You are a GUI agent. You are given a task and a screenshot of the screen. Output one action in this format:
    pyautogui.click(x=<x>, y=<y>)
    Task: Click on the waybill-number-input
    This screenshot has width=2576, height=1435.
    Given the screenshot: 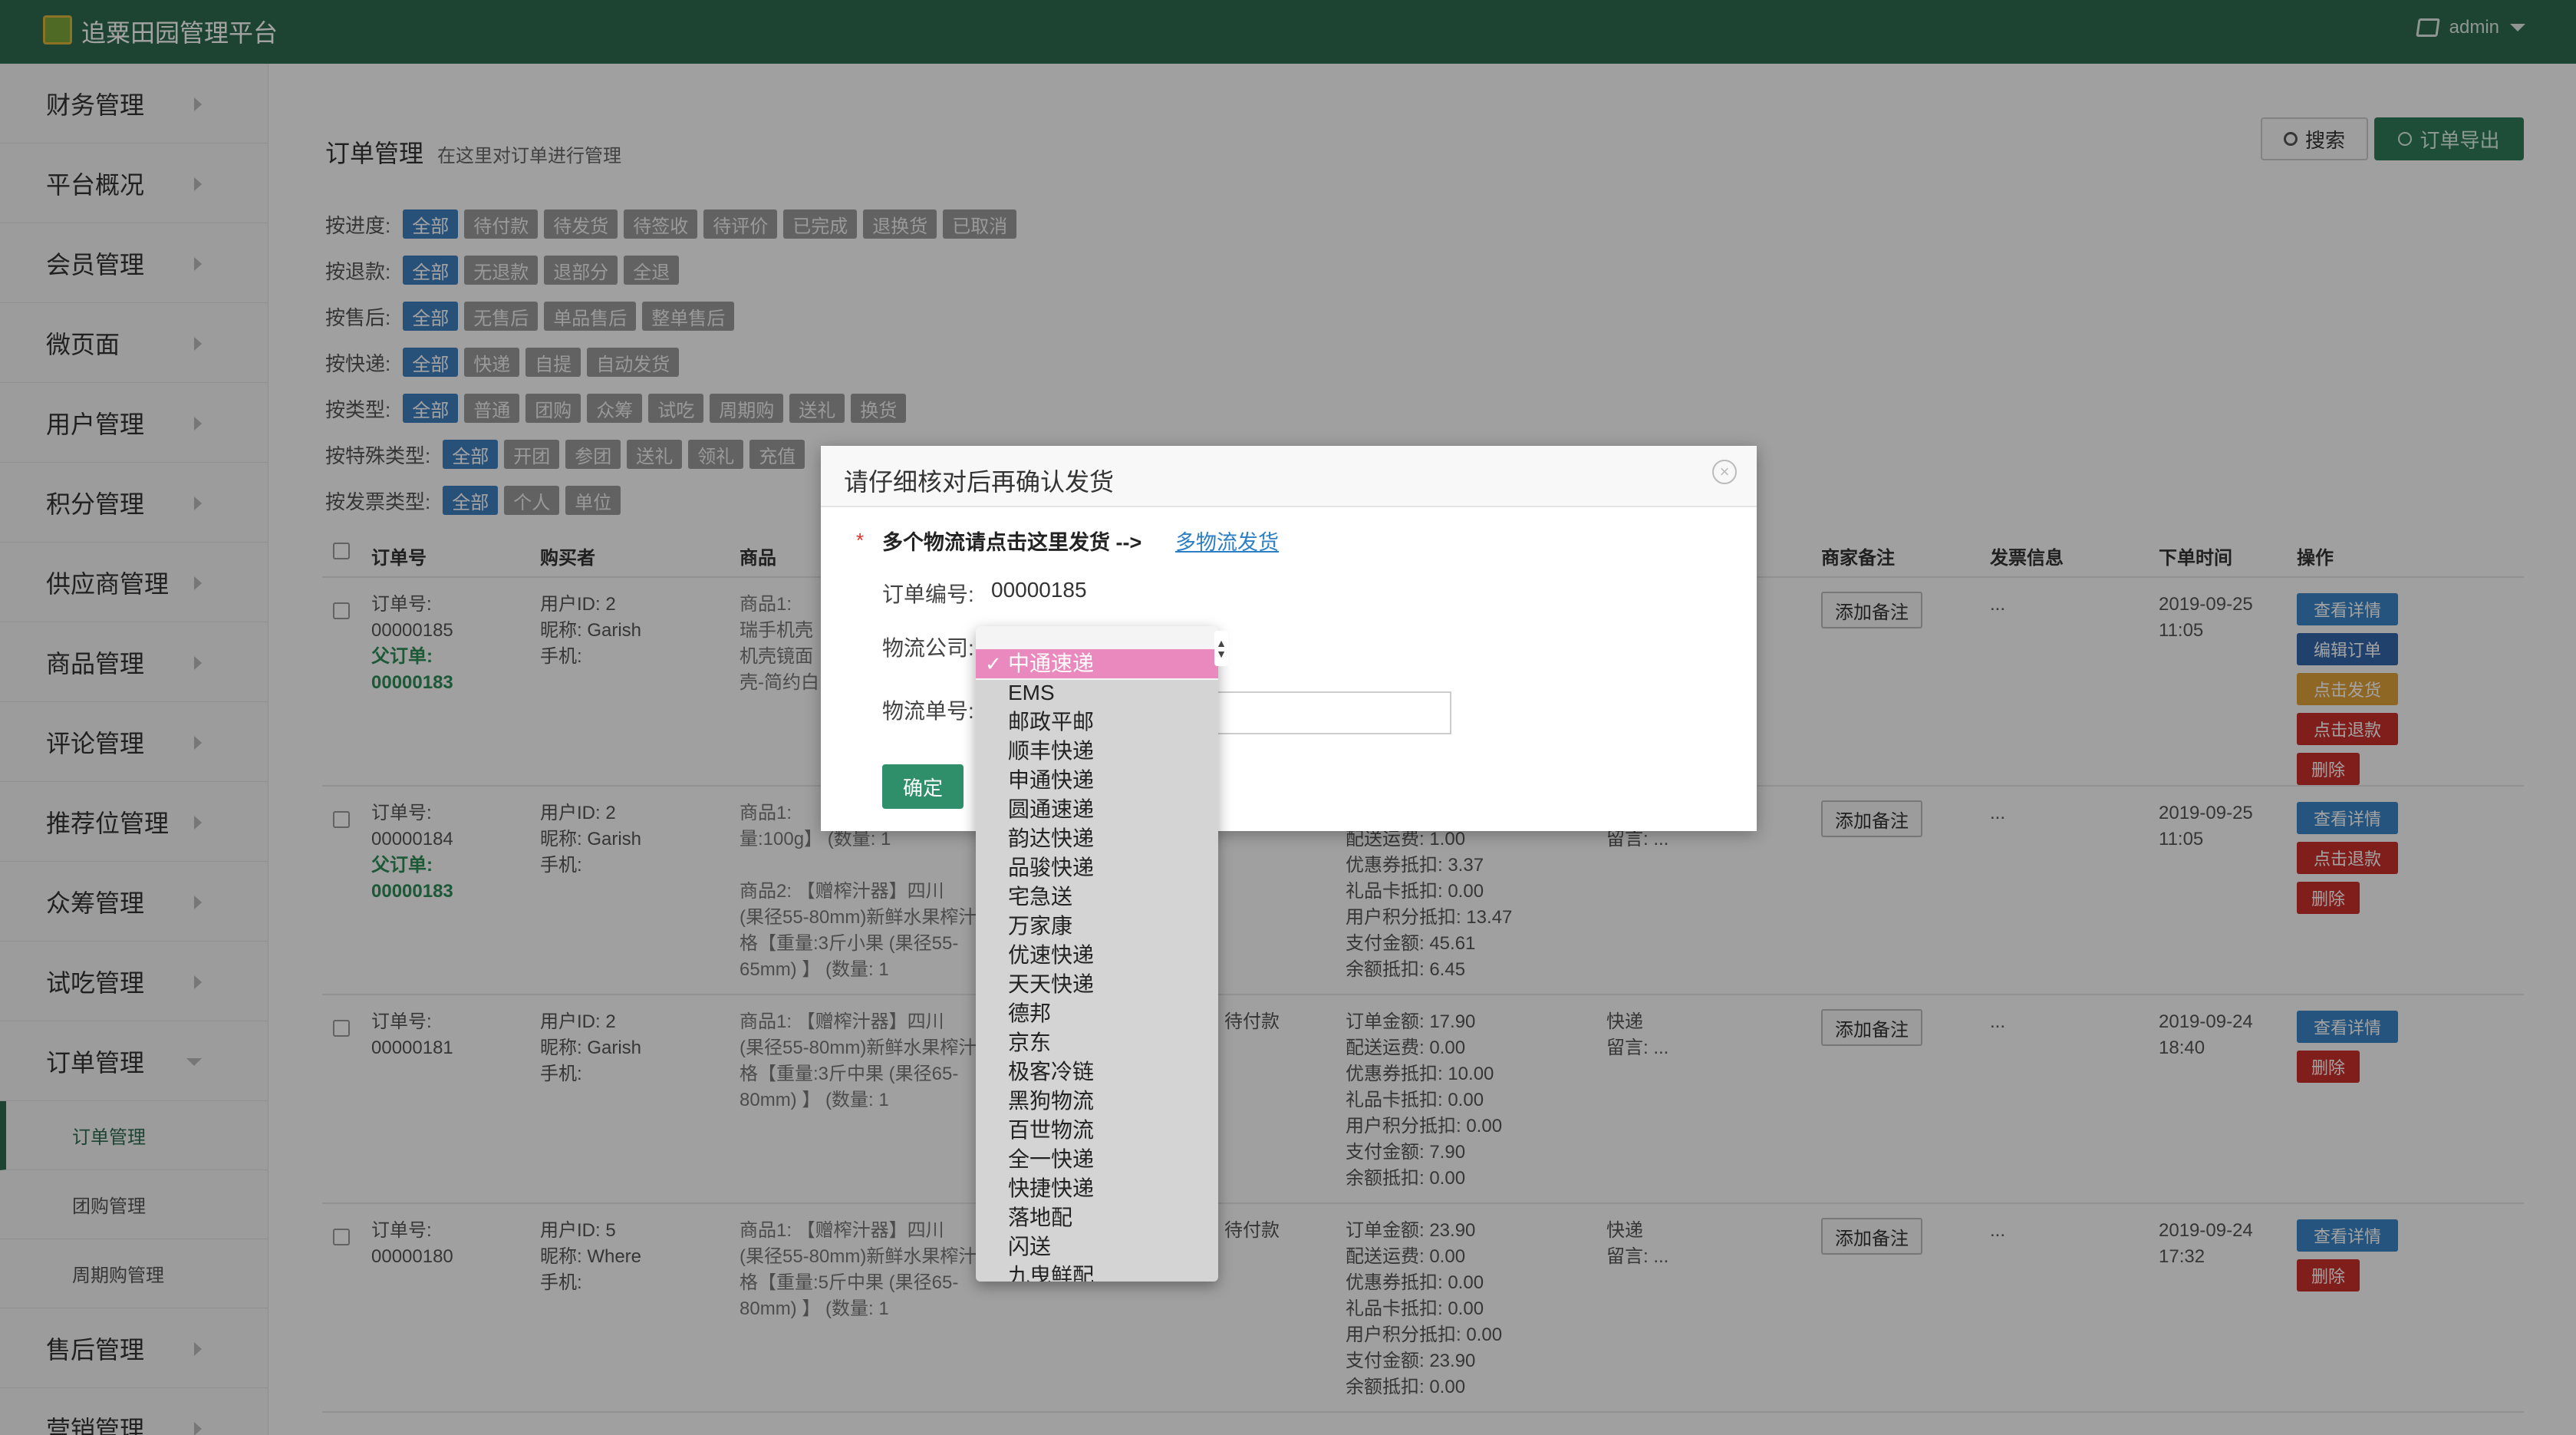 What is the action you would take?
    pyautogui.click(x=1328, y=712)
    